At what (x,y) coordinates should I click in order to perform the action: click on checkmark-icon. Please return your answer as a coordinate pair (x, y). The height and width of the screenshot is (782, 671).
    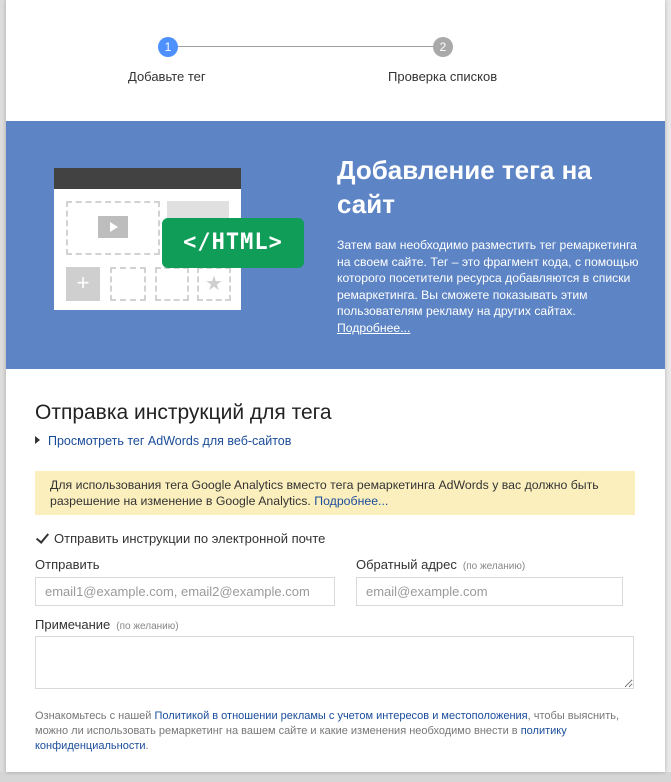
    Looking at the image, I should click on (42, 538).